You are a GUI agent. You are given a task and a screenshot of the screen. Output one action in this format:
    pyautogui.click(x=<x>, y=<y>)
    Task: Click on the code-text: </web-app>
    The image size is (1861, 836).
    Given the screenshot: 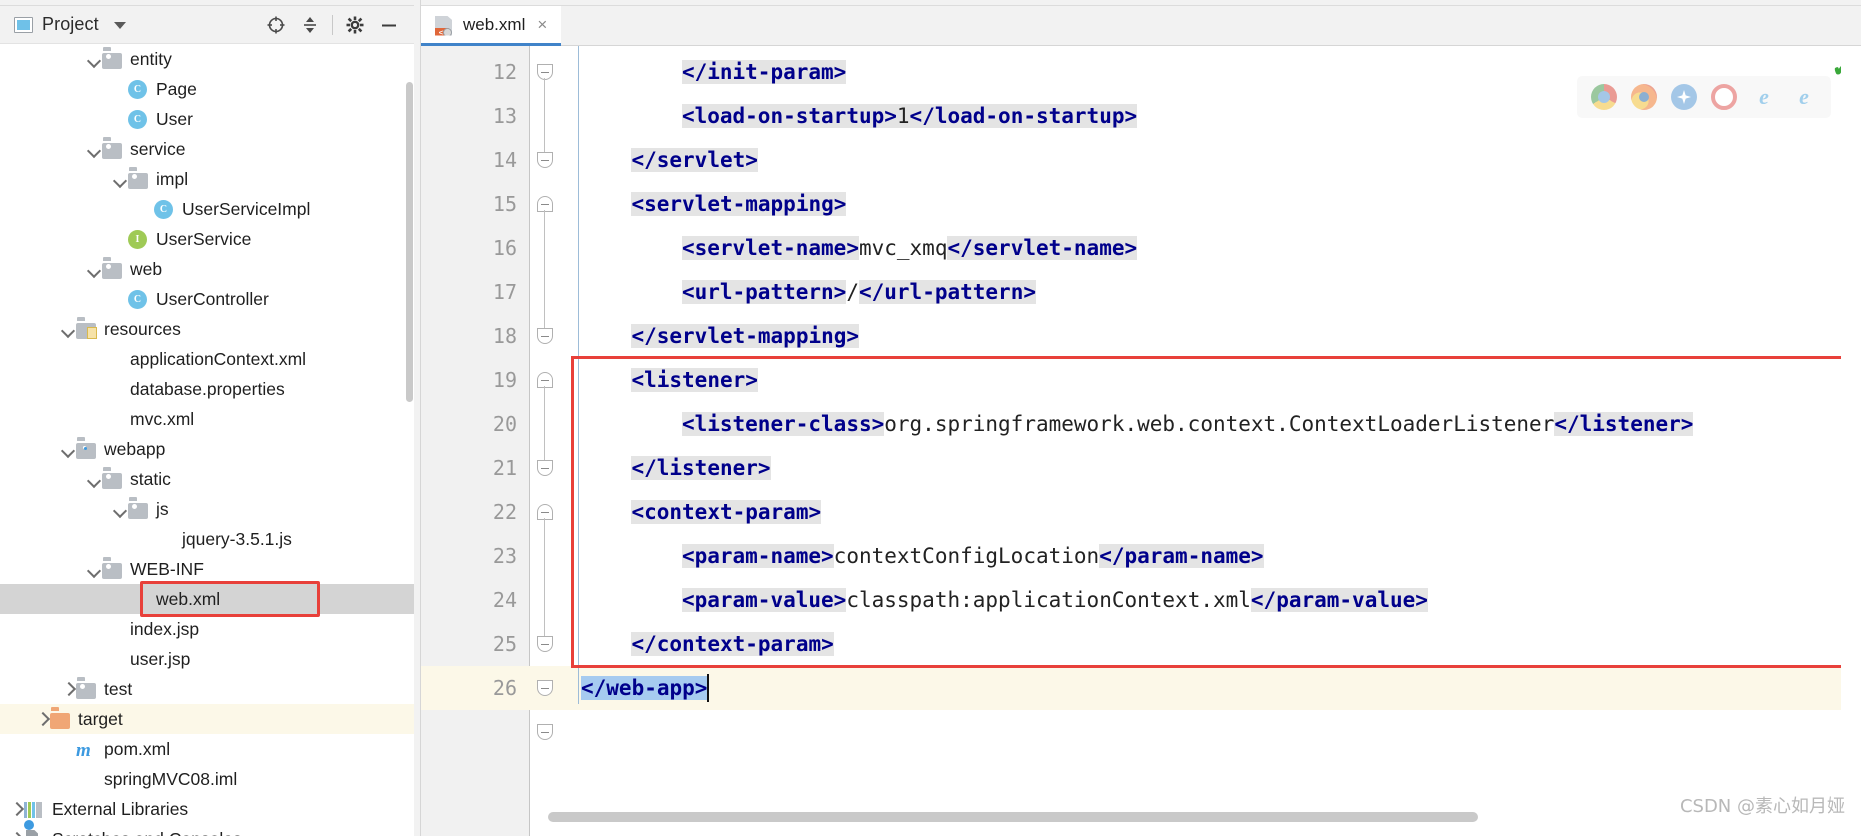 What is the action you would take?
    pyautogui.click(x=644, y=688)
    